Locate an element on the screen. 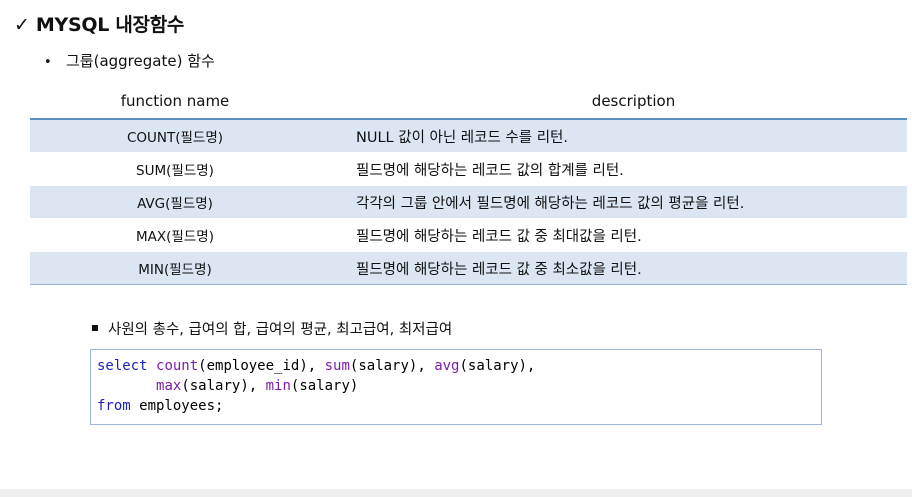 Image resolution: width=912 pixels, height=497 pixels. code-function-min: min is located at coordinates (278, 386).